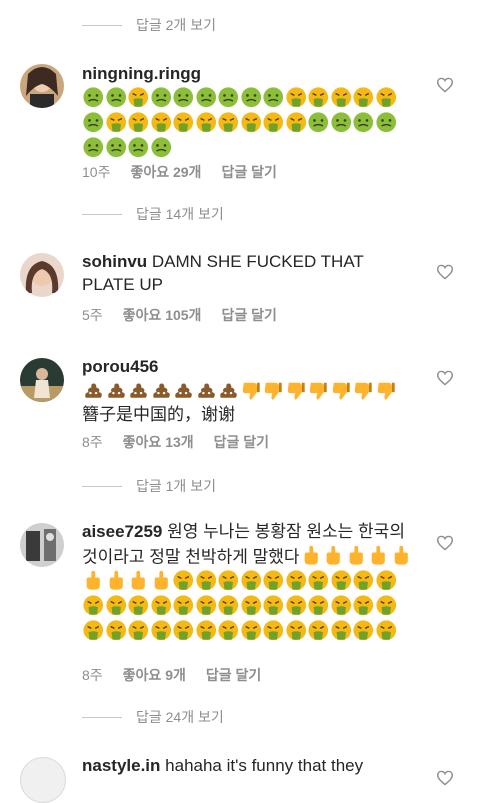 The width and height of the screenshot is (480, 803). What do you see at coordinates (92, 442) in the screenshot?
I see `comment-time: 8주` at bounding box center [92, 442].